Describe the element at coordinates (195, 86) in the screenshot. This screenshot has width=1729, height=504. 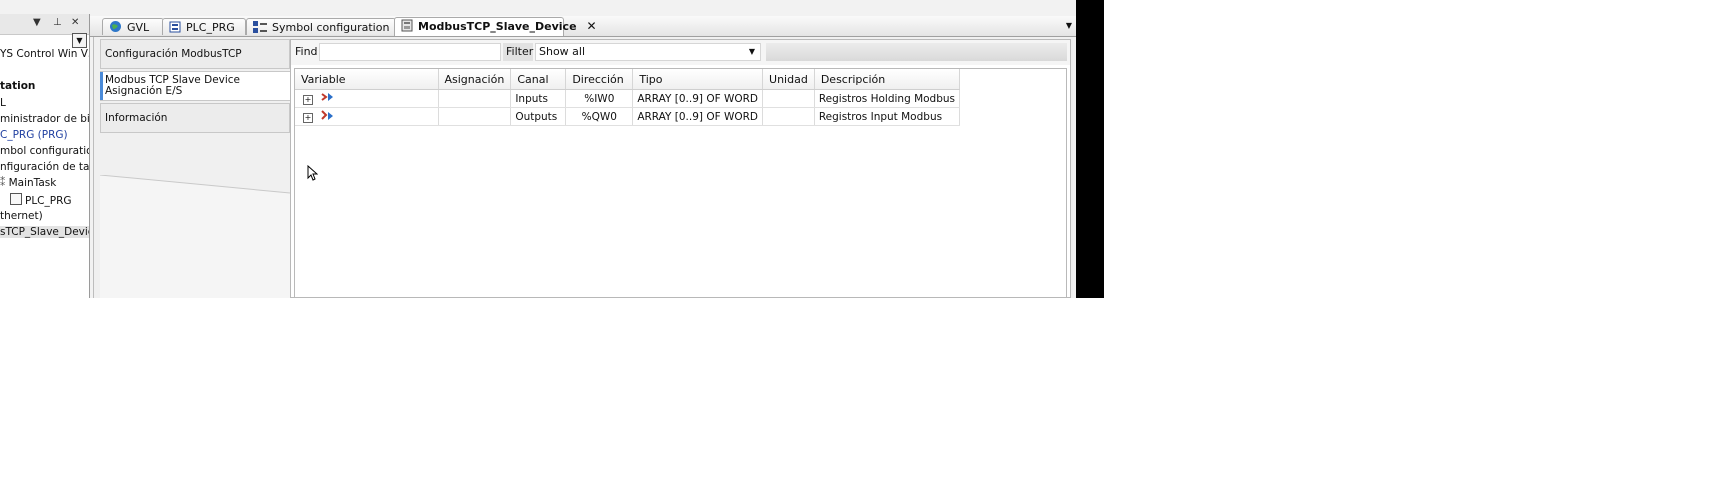
I see `side-tab-io-mapping: Modbus TCP Slave Device Asignación E/S` at that location.